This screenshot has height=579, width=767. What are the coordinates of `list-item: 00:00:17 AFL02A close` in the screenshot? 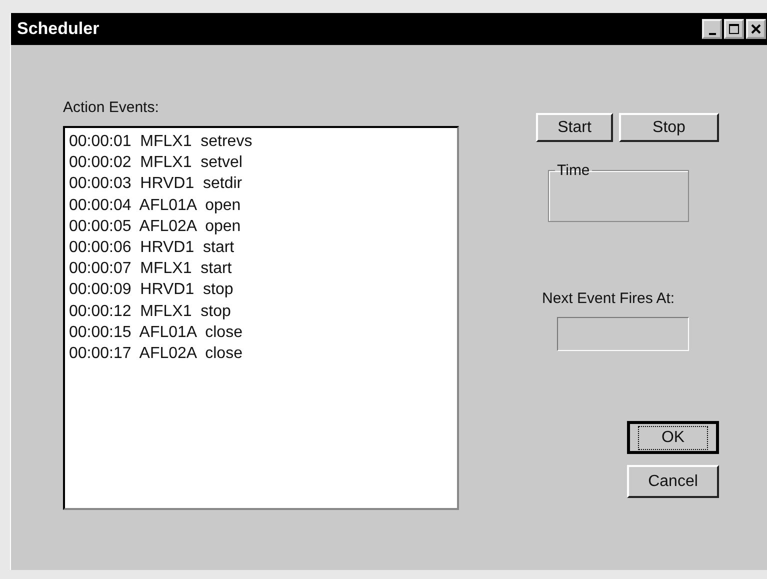 It's located at (263, 353).